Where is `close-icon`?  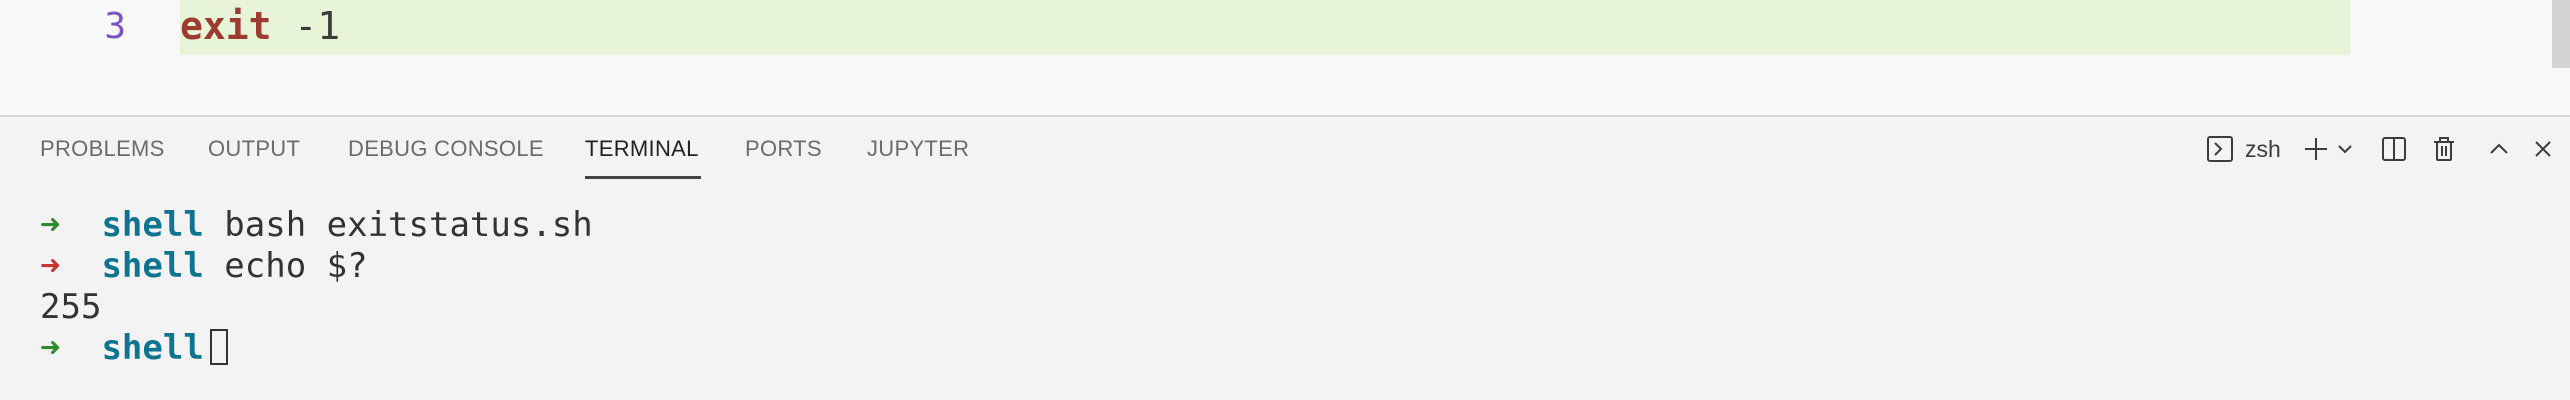 close-icon is located at coordinates (2543, 149).